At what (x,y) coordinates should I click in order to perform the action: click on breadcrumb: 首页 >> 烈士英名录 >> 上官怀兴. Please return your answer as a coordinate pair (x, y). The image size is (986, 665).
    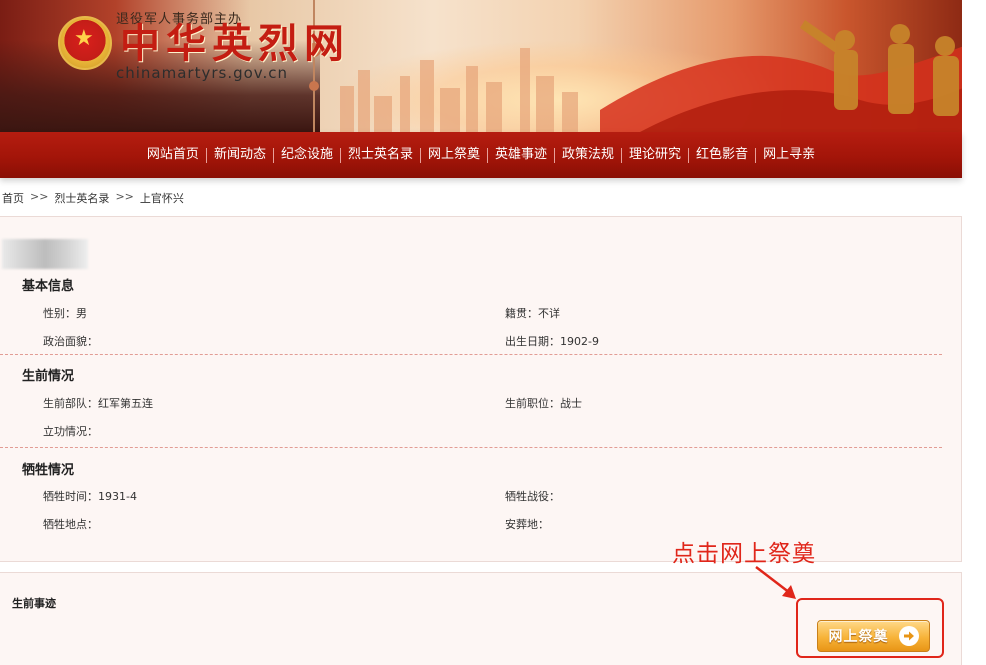
    Looking at the image, I should click on (93, 198).